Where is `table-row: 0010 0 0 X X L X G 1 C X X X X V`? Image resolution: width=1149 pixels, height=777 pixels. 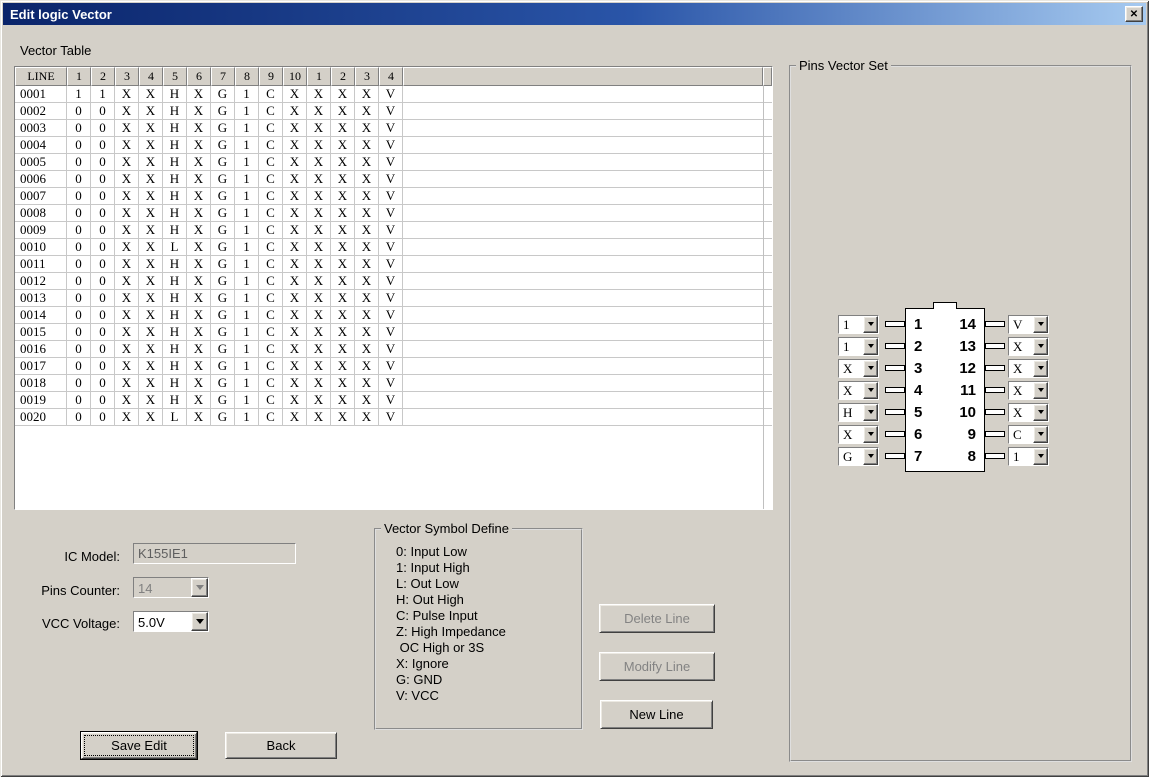 table-row: 0010 0 0 X X L X G 1 C X X X X V is located at coordinates (393, 247).